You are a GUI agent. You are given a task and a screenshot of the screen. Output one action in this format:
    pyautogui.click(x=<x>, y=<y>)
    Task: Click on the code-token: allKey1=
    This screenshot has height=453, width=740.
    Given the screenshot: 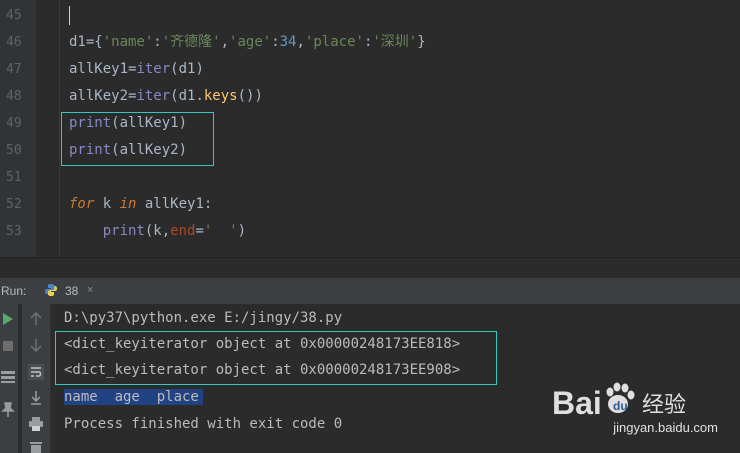 What is the action you would take?
    pyautogui.click(x=103, y=69)
    